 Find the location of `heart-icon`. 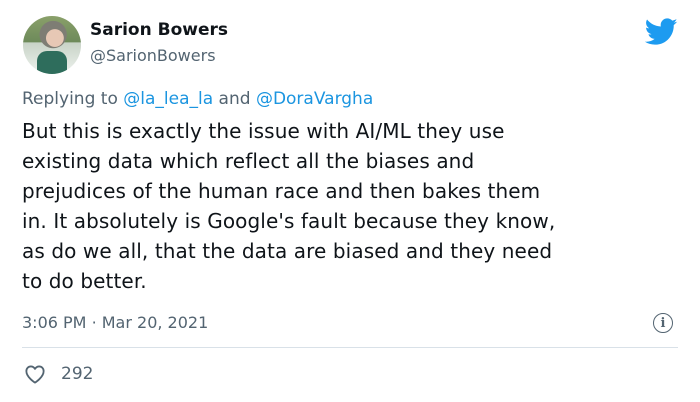

heart-icon is located at coordinates (35, 374).